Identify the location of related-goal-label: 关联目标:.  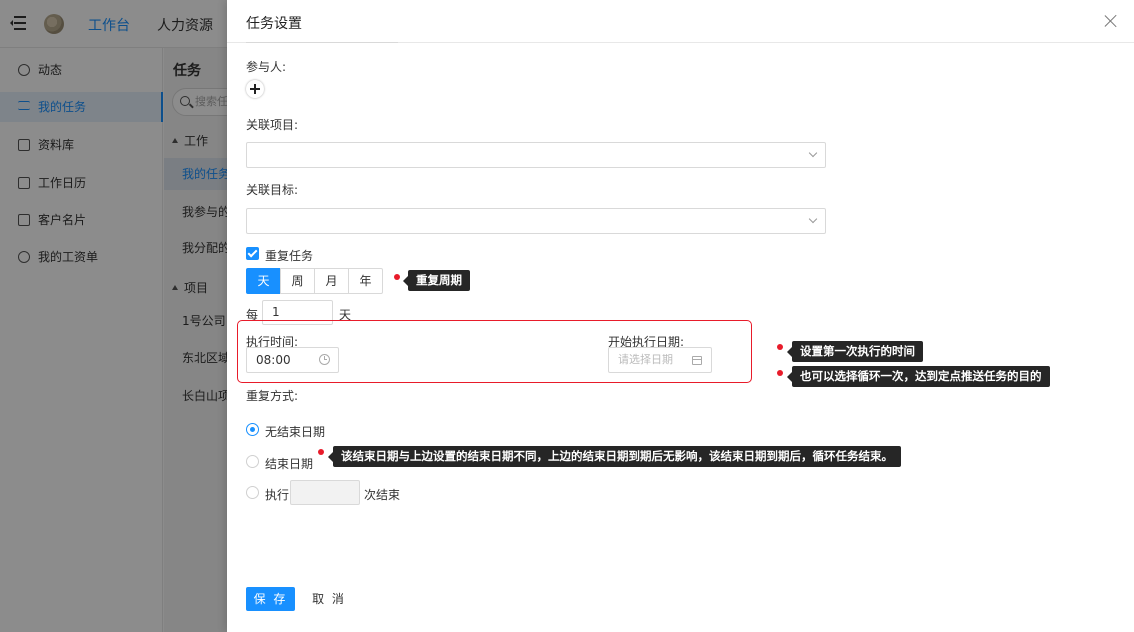
(272, 190).